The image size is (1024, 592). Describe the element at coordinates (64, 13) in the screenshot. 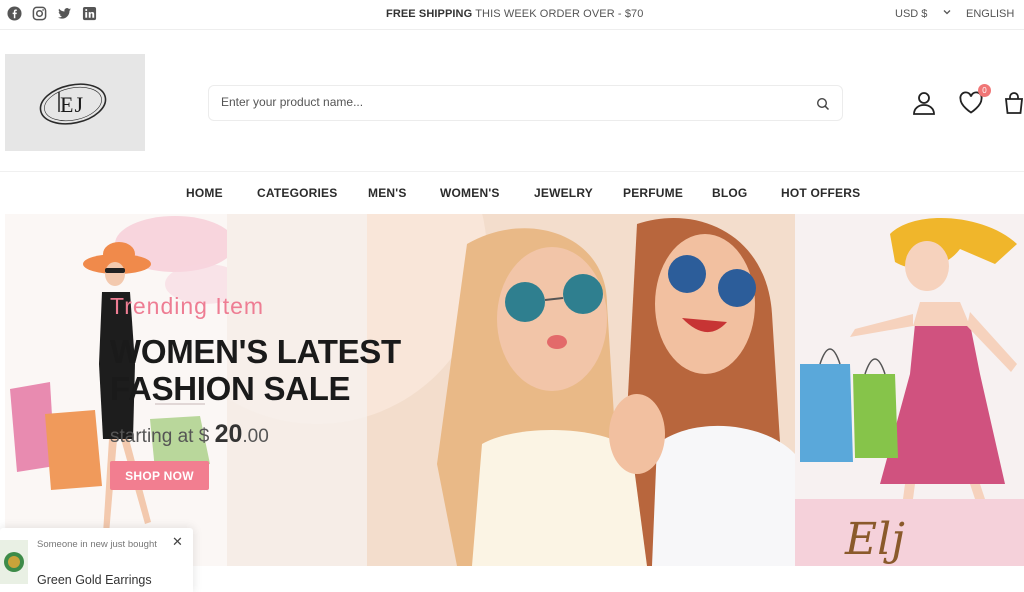

I see `twitter-icon` at that location.